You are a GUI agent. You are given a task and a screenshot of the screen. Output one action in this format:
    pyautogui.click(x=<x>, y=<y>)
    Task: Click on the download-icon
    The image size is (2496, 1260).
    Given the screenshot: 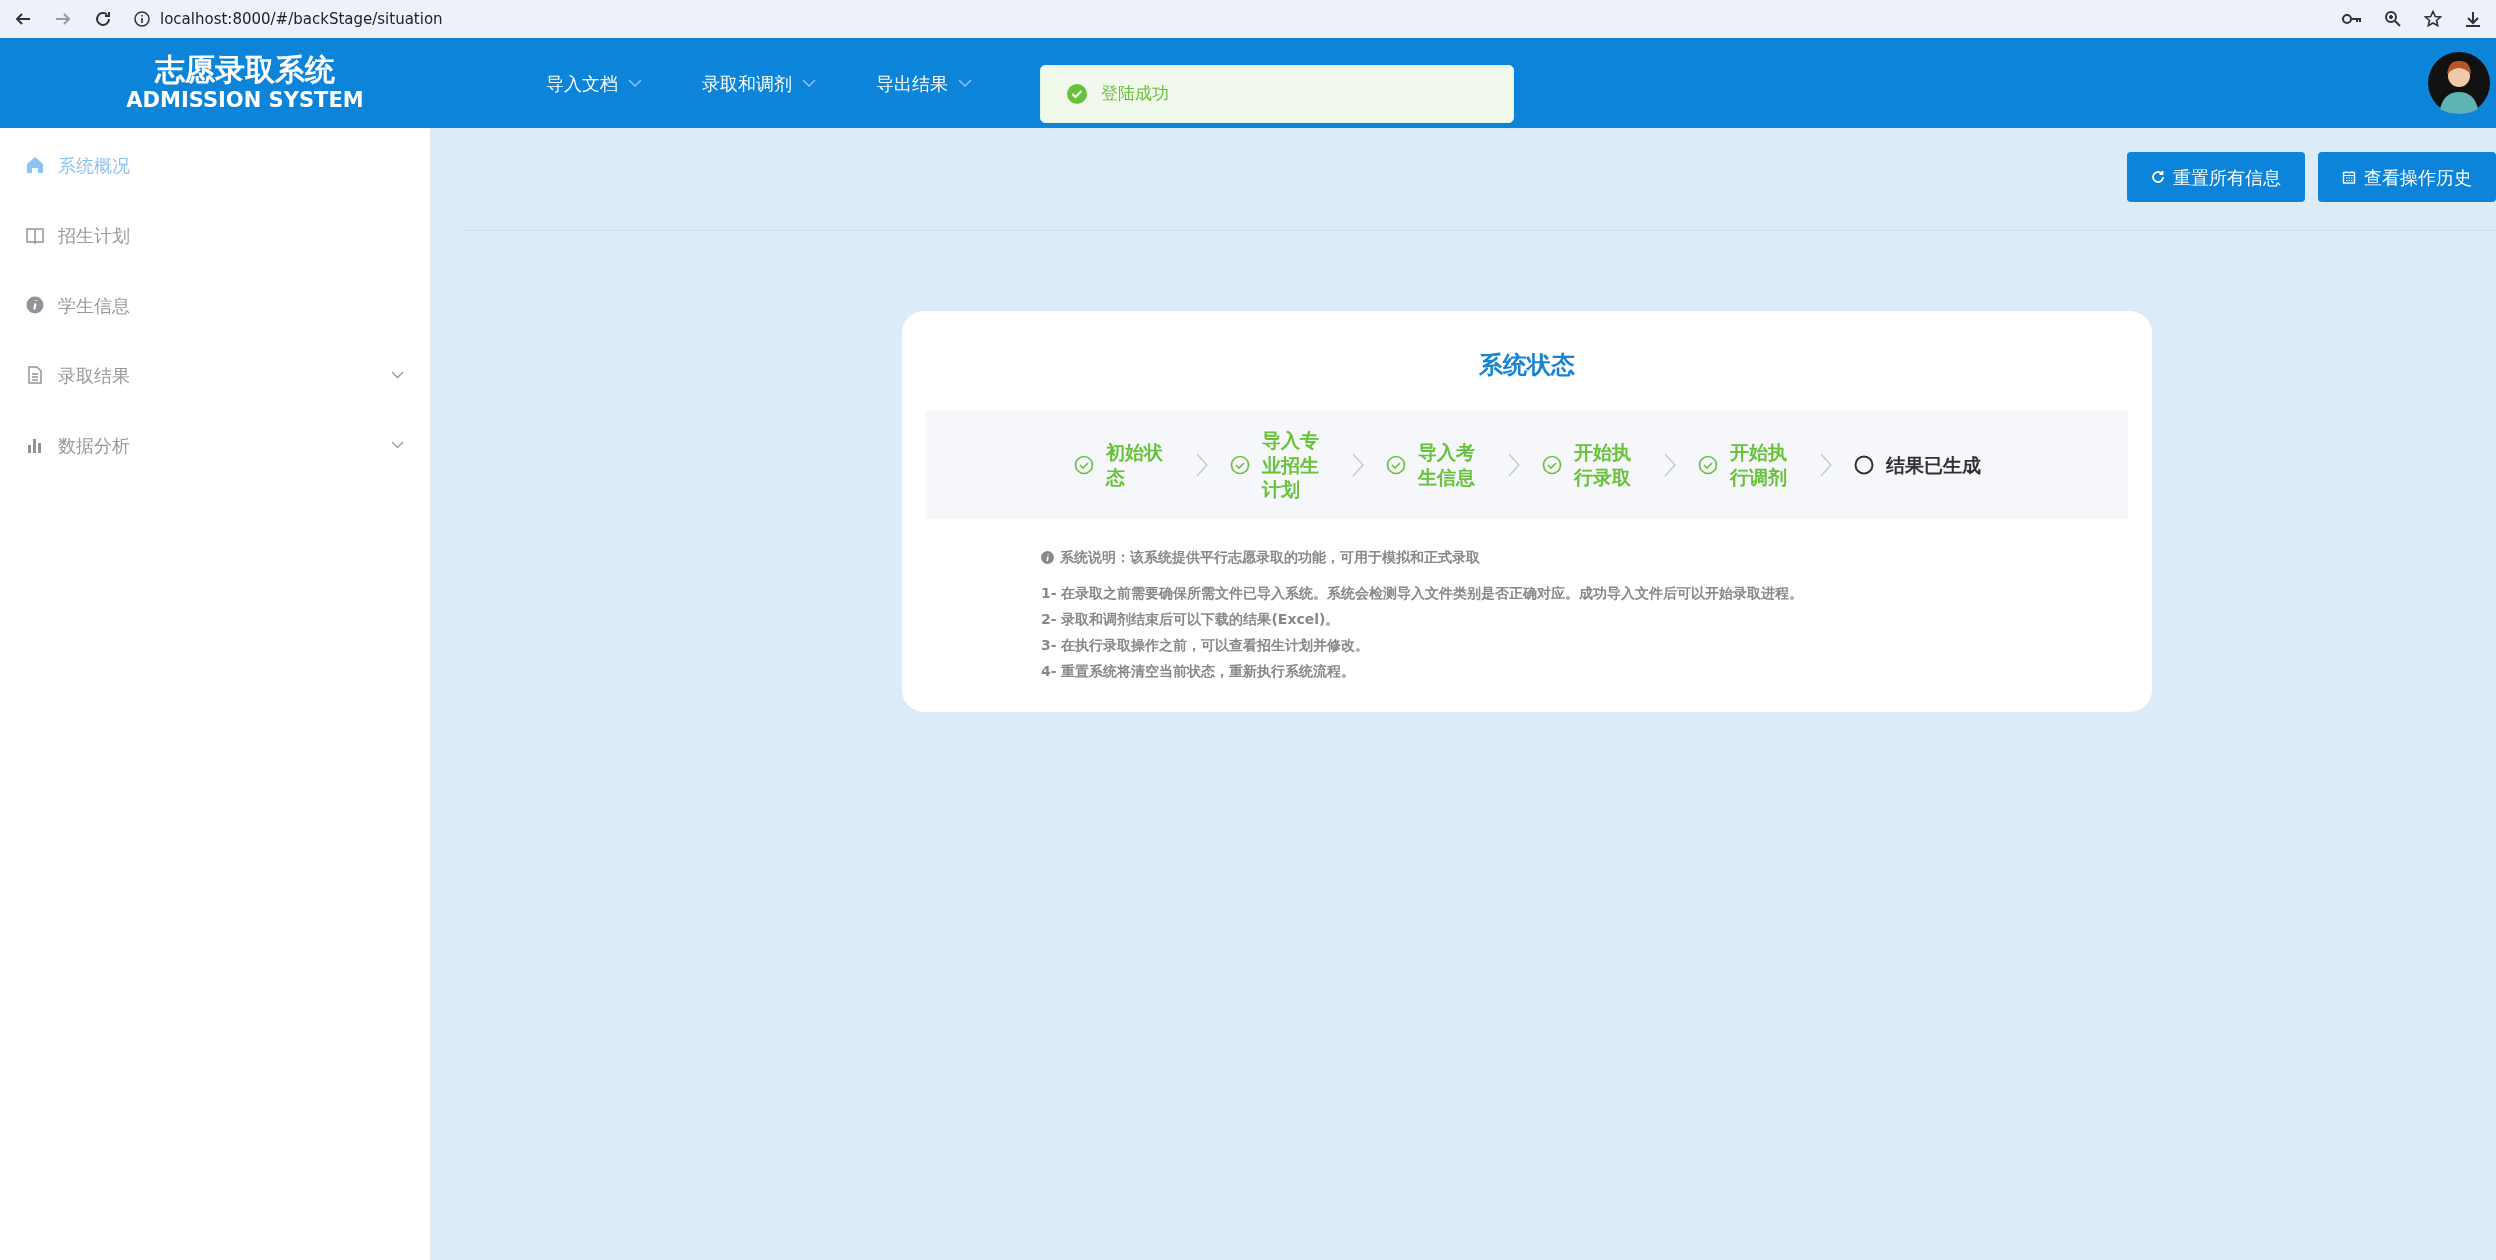 What is the action you would take?
    pyautogui.click(x=2473, y=19)
    